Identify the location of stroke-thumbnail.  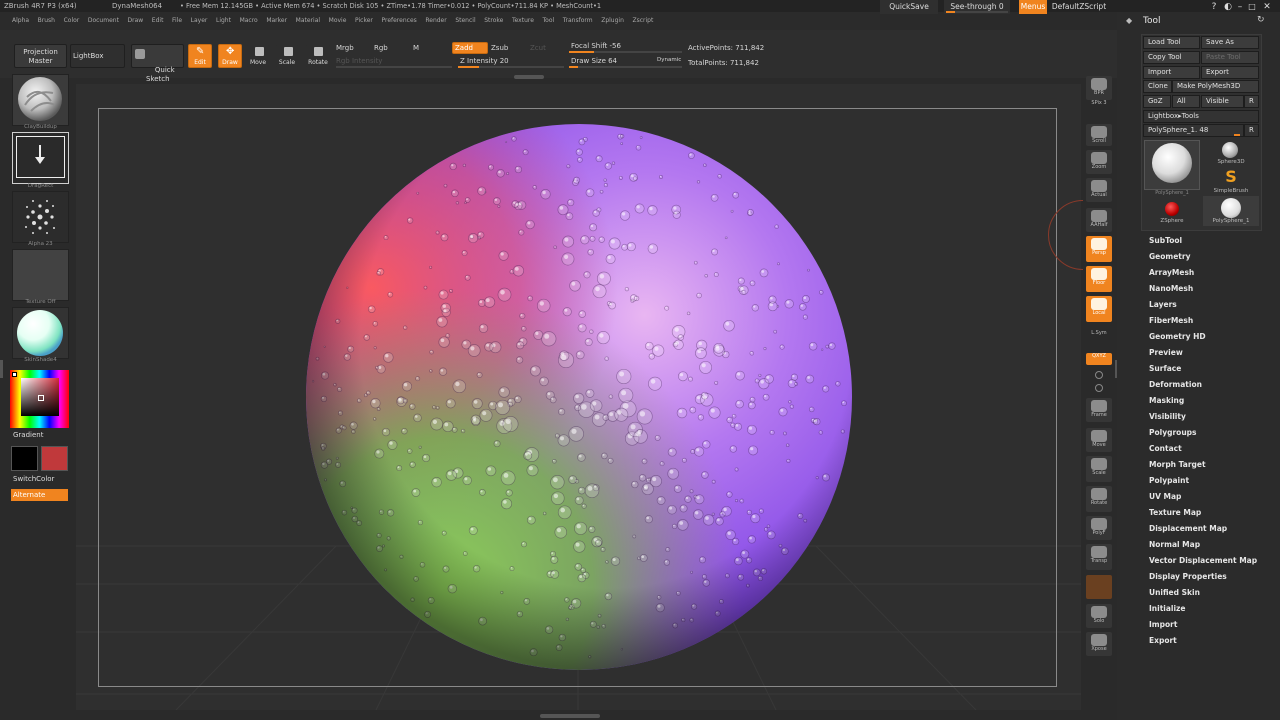
(40, 158).